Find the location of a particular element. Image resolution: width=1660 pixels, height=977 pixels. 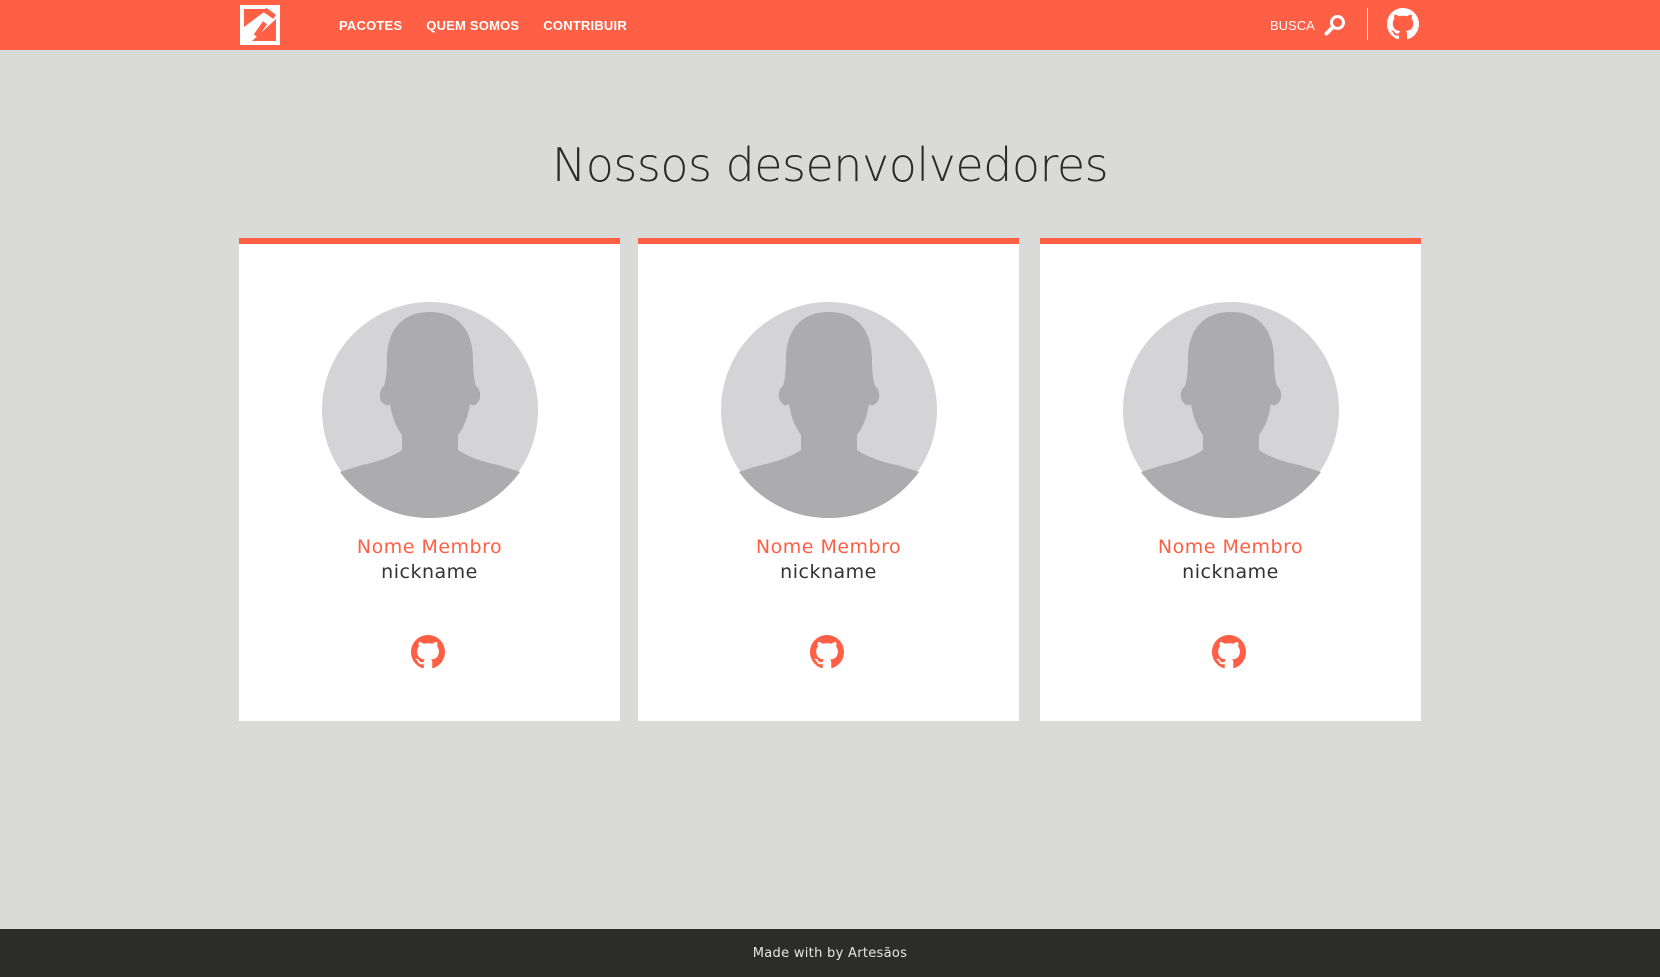

footer-text: Made with by Artesãos is located at coordinates (830, 953).